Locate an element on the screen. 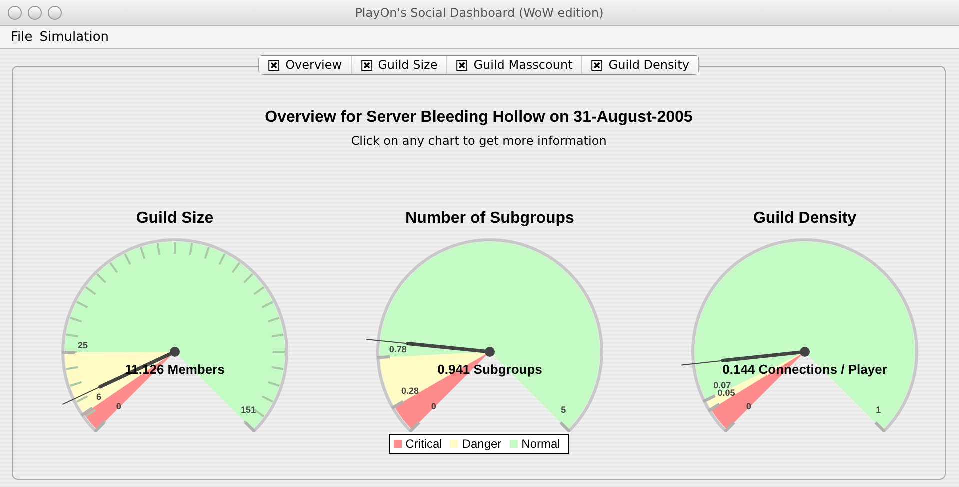 Image resolution: width=959 pixels, height=487 pixels. scale-label: 0.78 is located at coordinates (398, 349).